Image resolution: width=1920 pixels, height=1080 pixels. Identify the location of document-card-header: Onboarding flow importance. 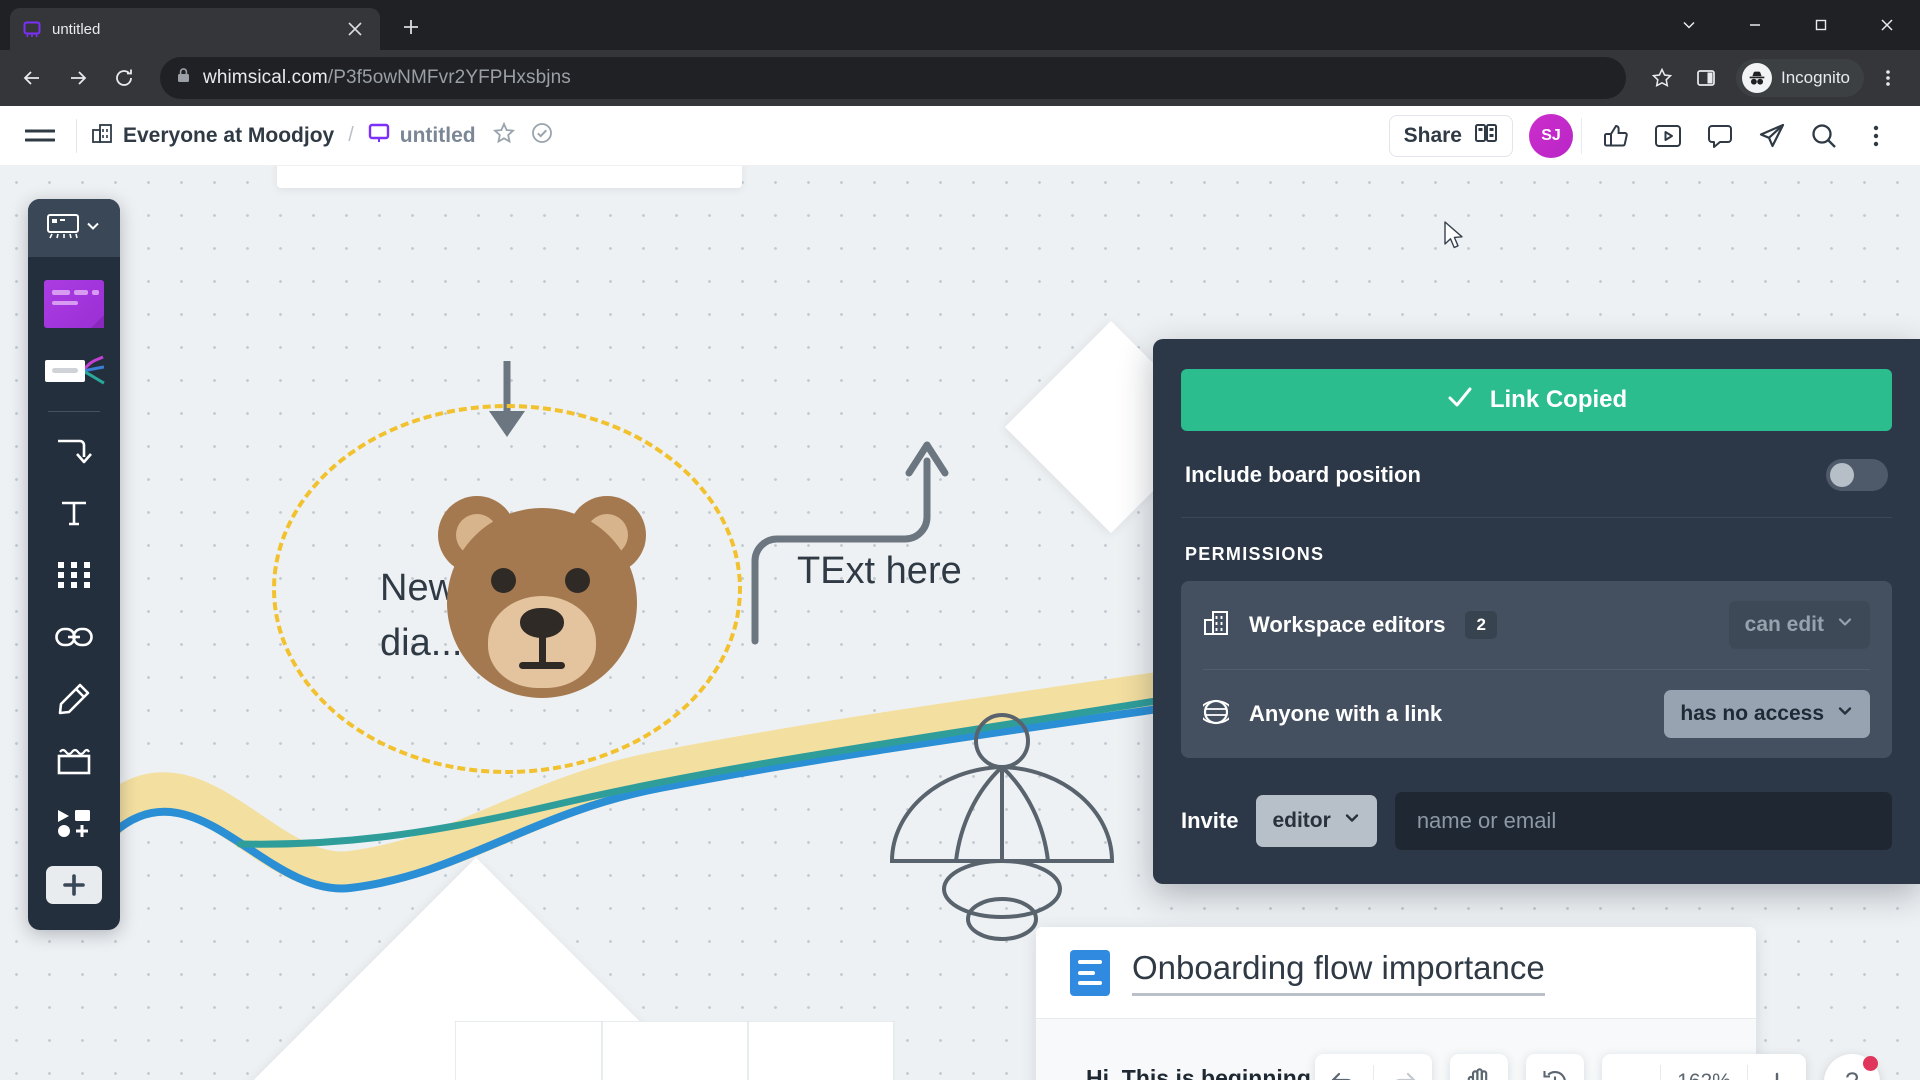
(1396, 973).